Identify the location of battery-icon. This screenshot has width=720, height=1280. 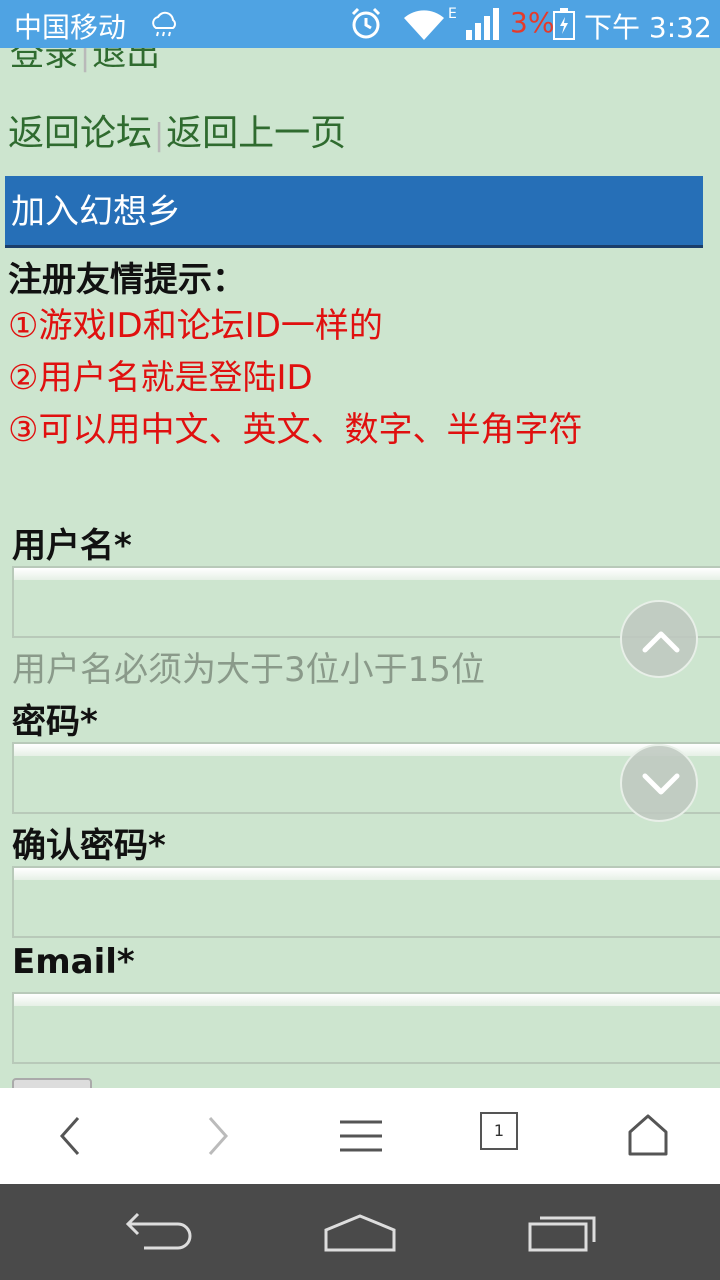
(564, 24).